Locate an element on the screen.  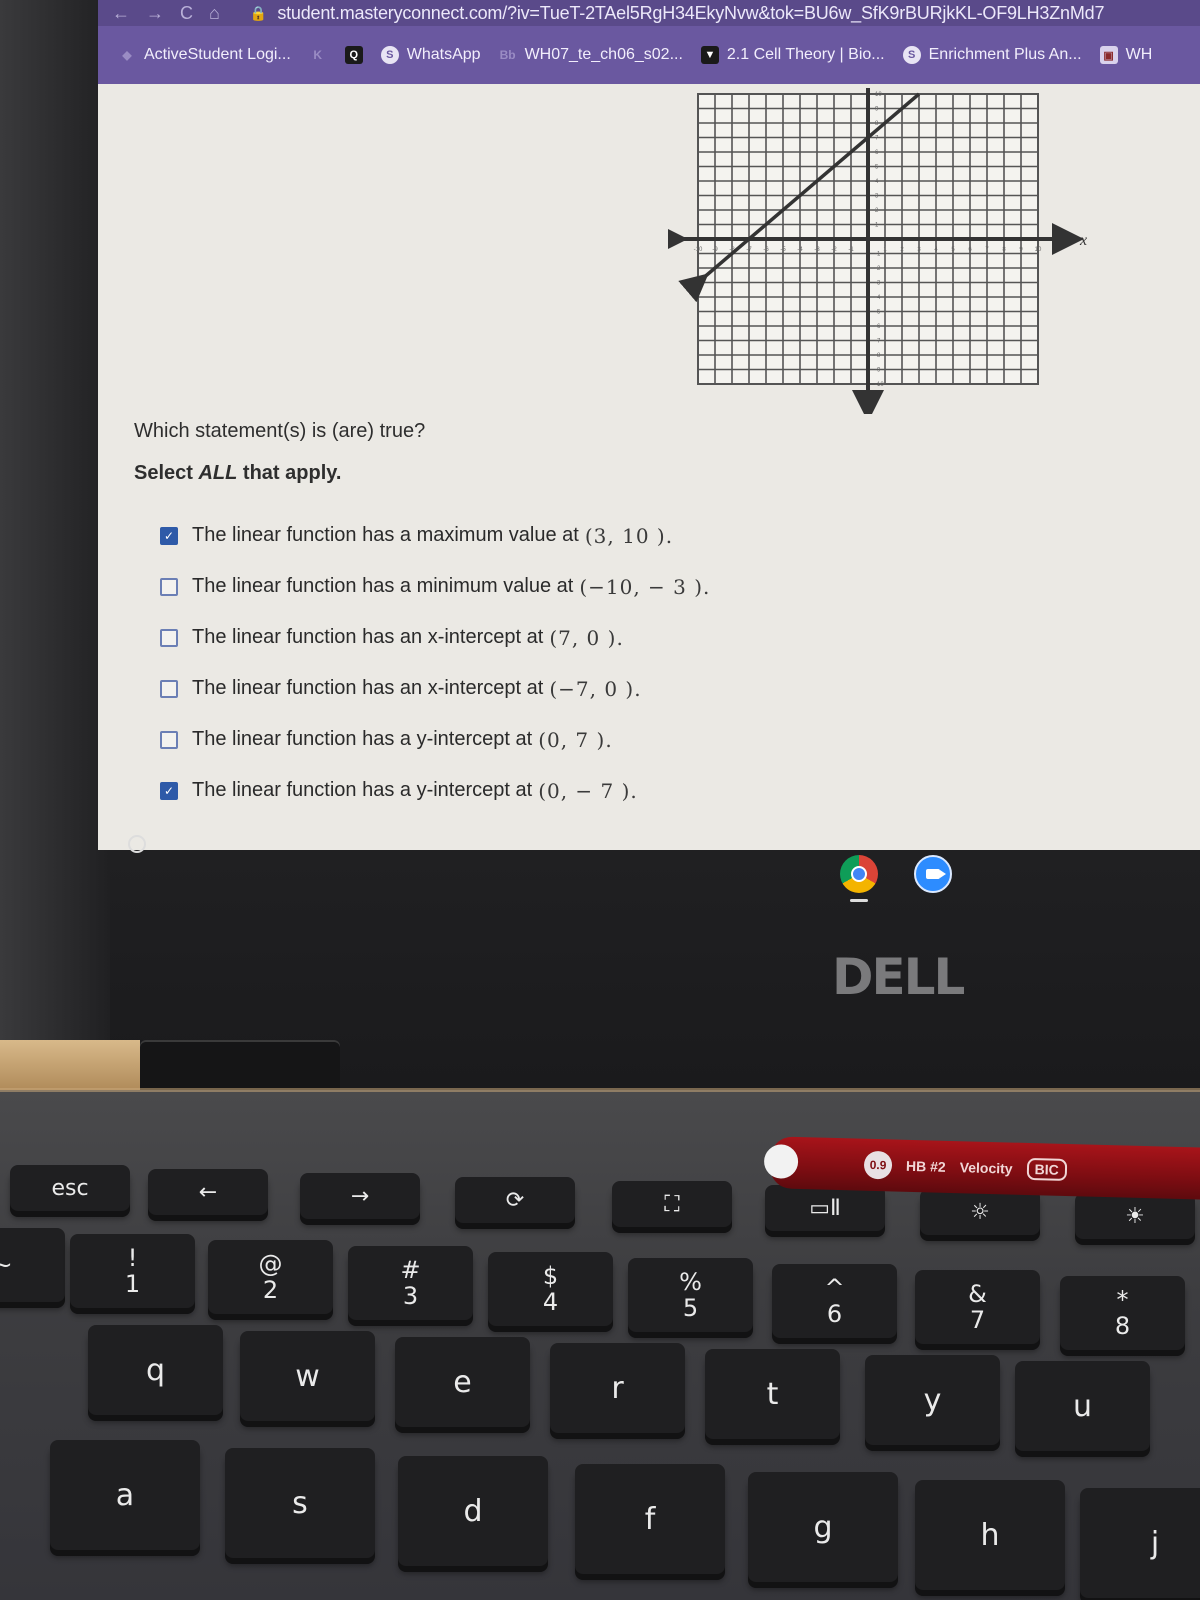
key-label: 5 is located at coordinates (690, 1308).